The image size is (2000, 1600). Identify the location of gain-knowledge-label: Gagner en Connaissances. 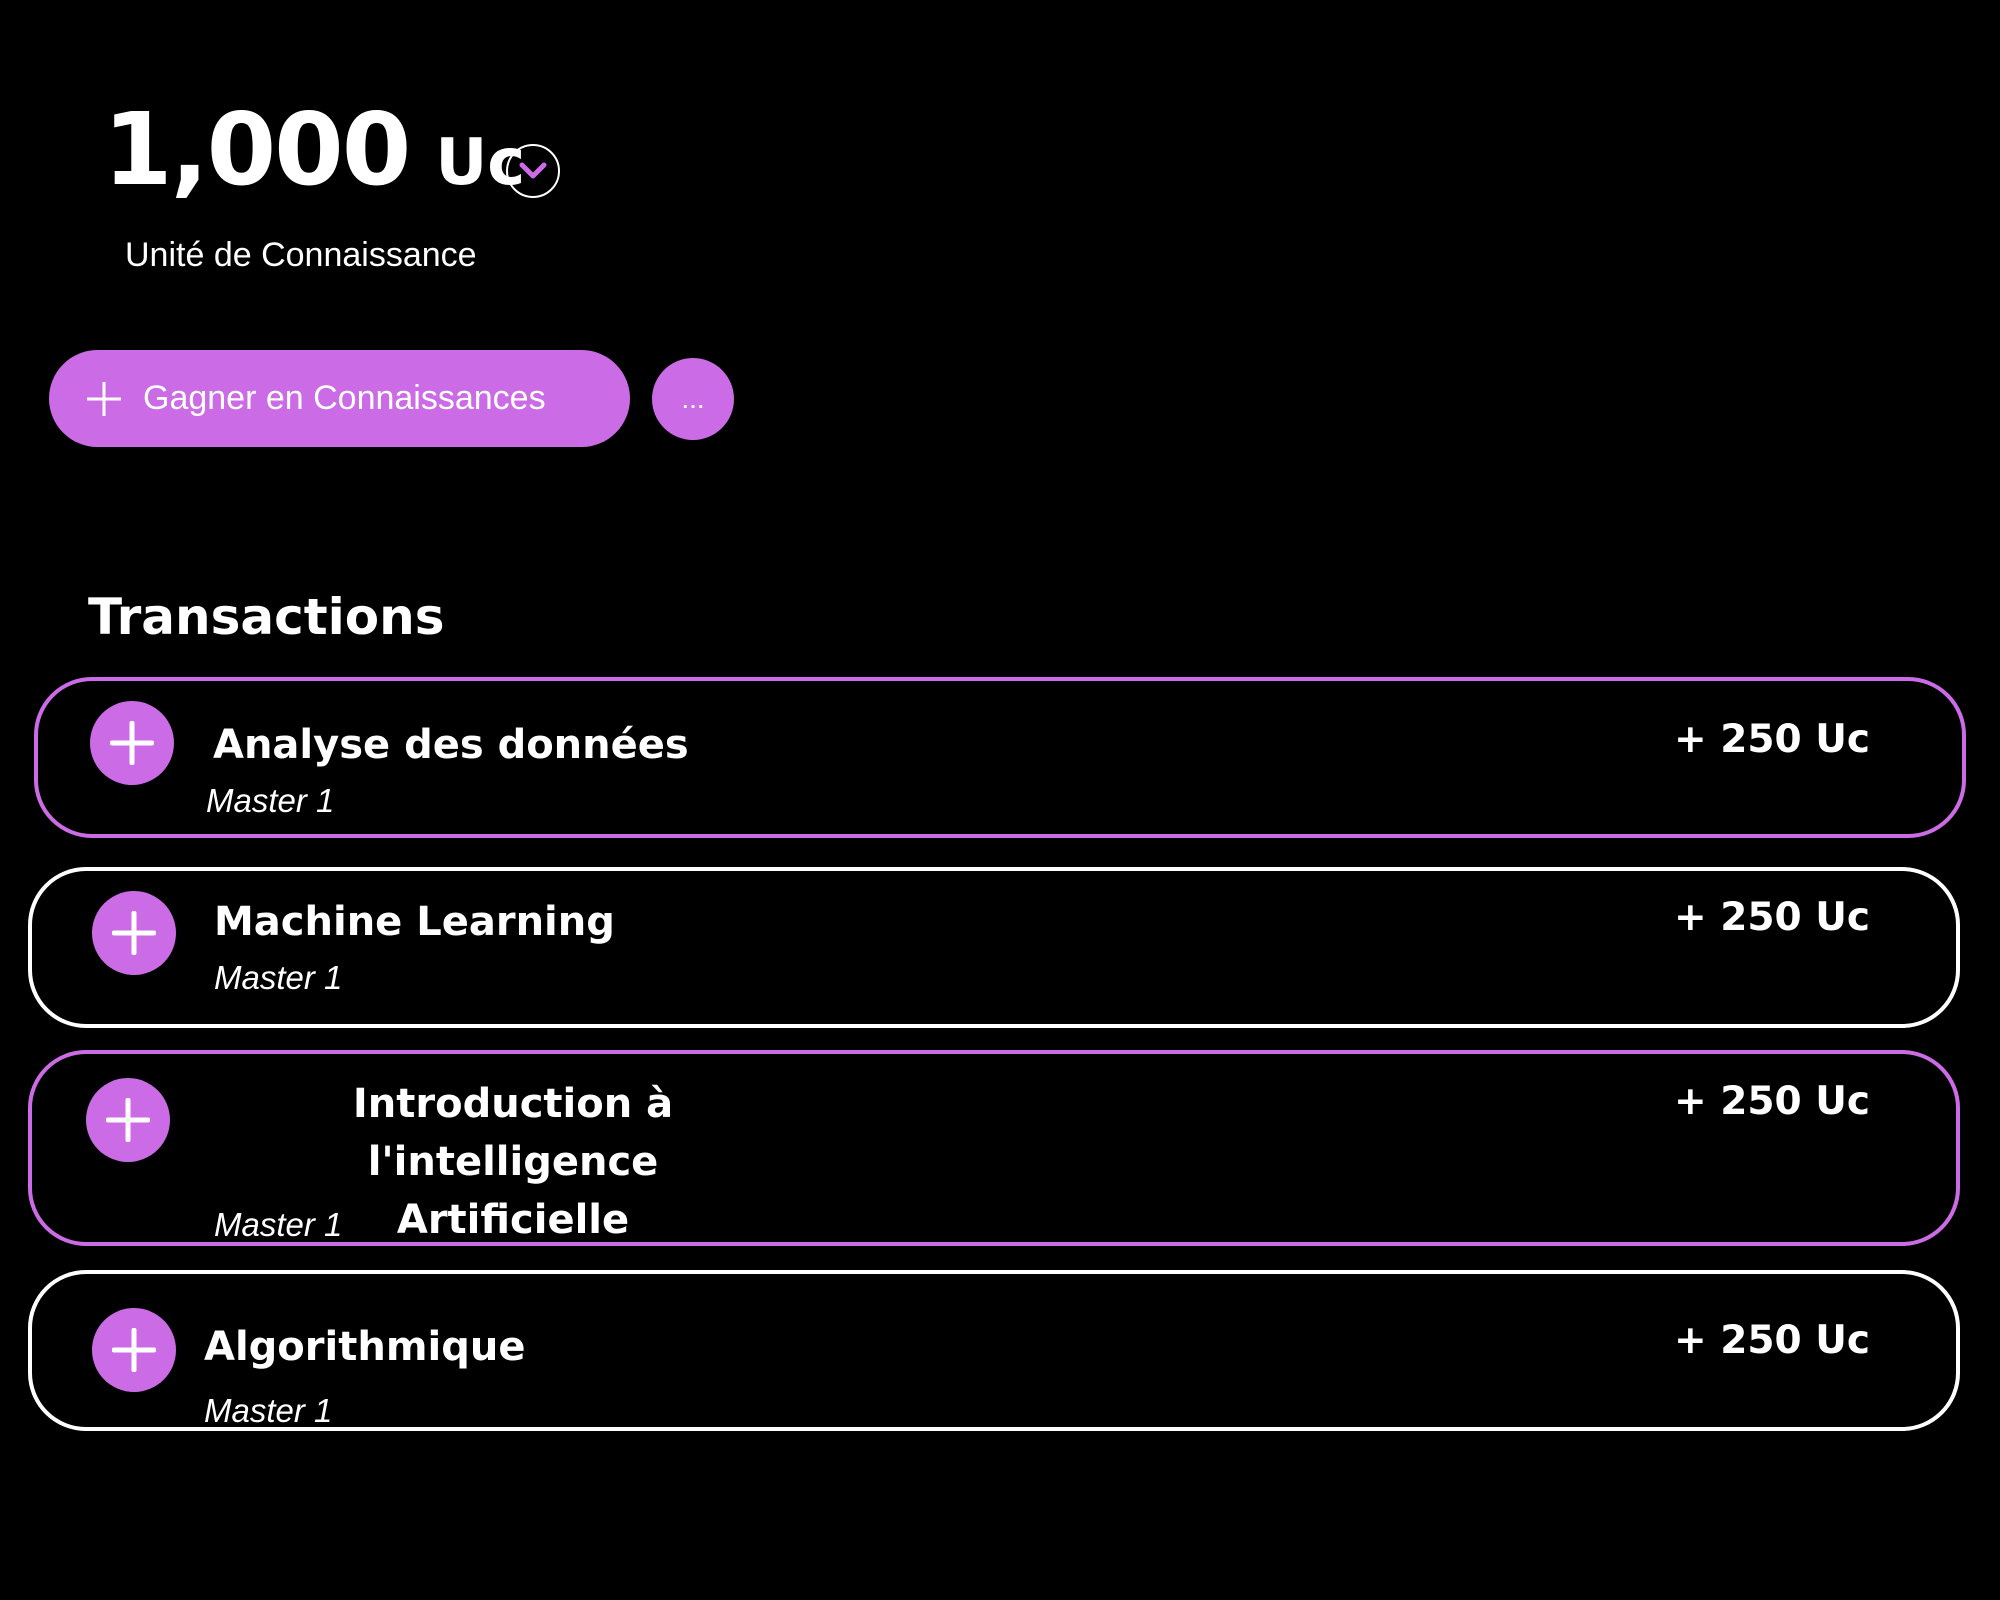
(344, 398).